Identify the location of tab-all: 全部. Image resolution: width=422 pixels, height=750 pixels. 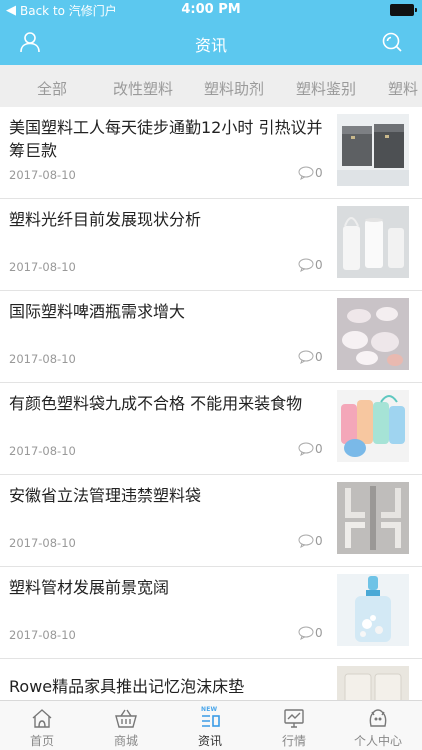
(52, 88).